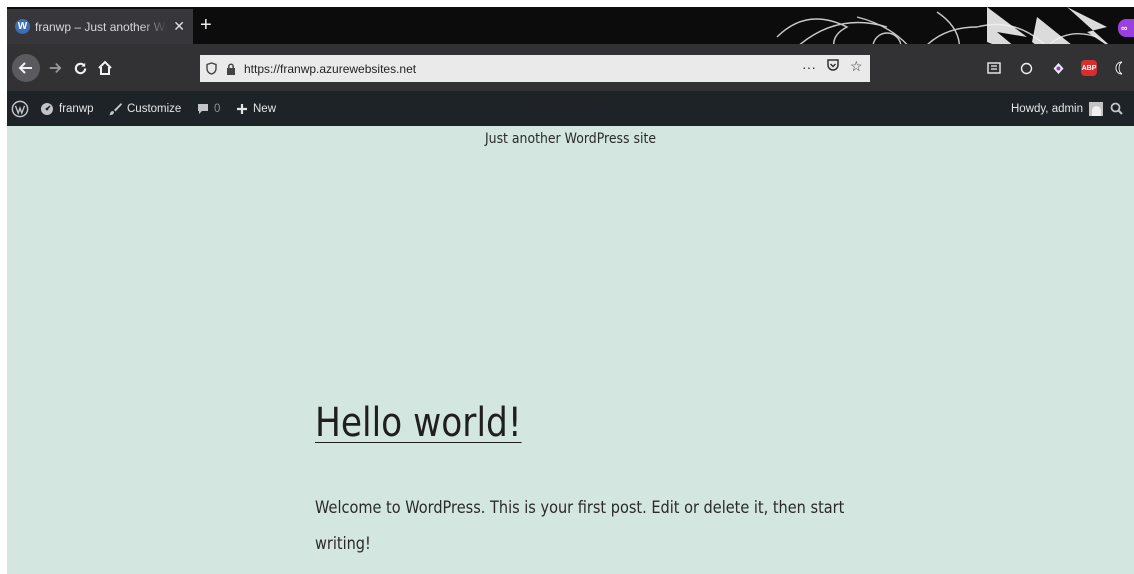 The image size is (1134, 574). Describe the element at coordinates (1126, 28) in the screenshot. I see `private-mode-icon: ∞` at that location.